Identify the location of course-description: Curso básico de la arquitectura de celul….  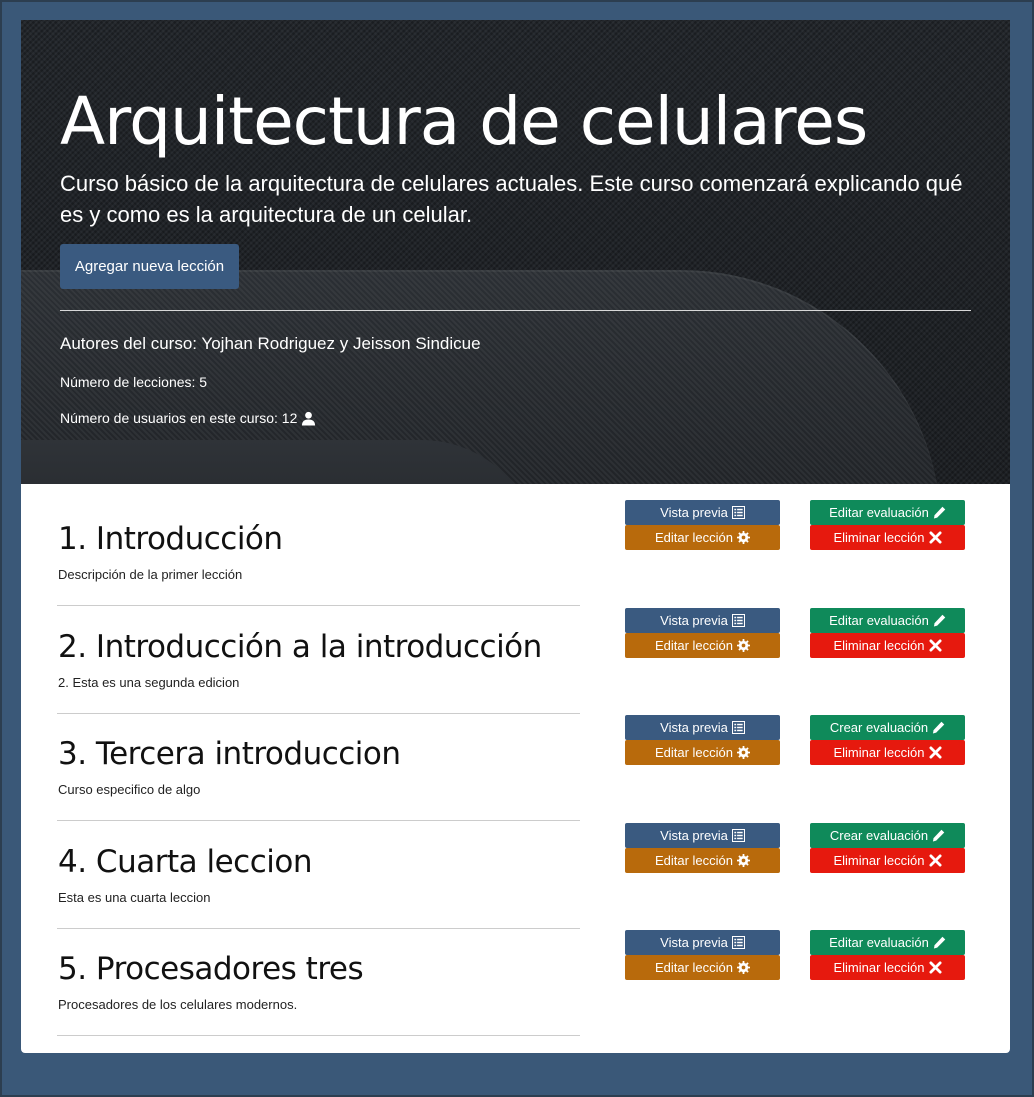
(511, 199).